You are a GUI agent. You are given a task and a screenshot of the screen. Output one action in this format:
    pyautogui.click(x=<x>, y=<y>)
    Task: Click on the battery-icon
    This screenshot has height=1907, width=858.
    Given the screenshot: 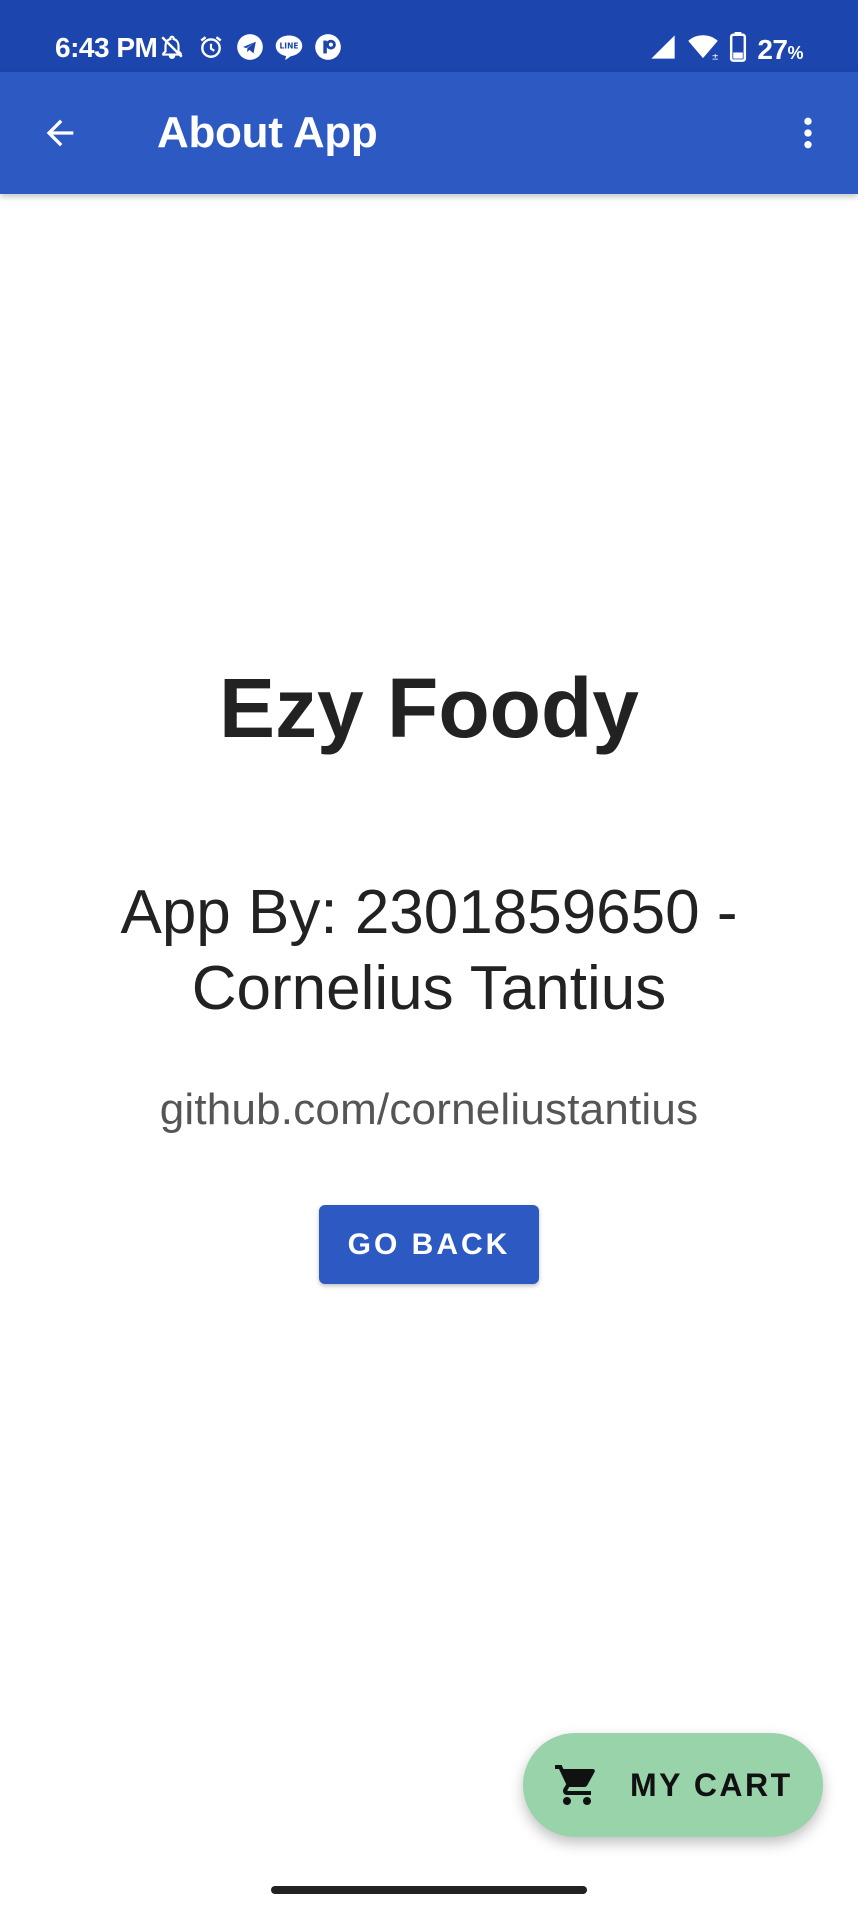 What is the action you would take?
    pyautogui.click(x=738, y=49)
    